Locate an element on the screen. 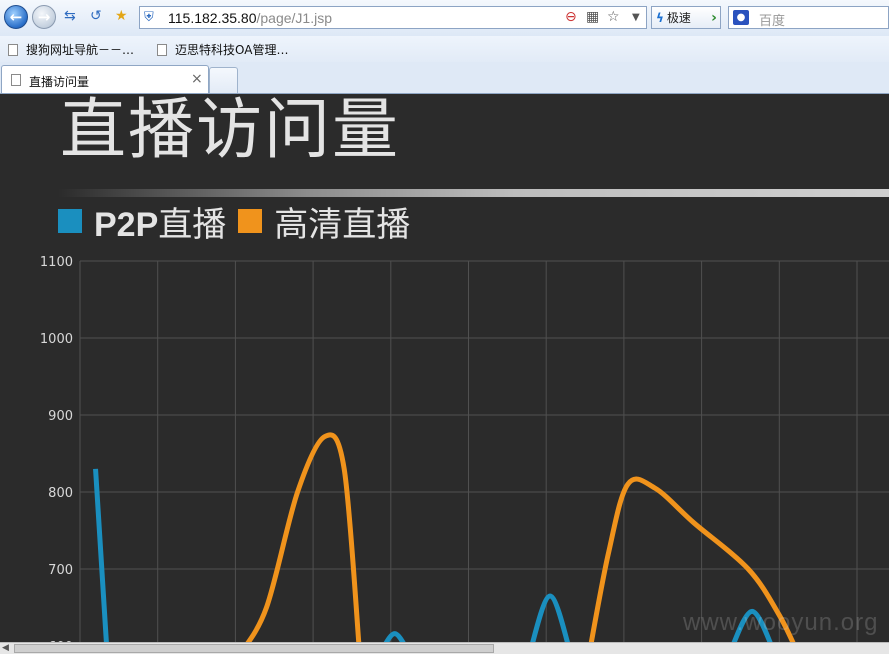 This screenshot has height=654, width=889. bookmark-star-icon: ☆ is located at coordinates (613, 17).